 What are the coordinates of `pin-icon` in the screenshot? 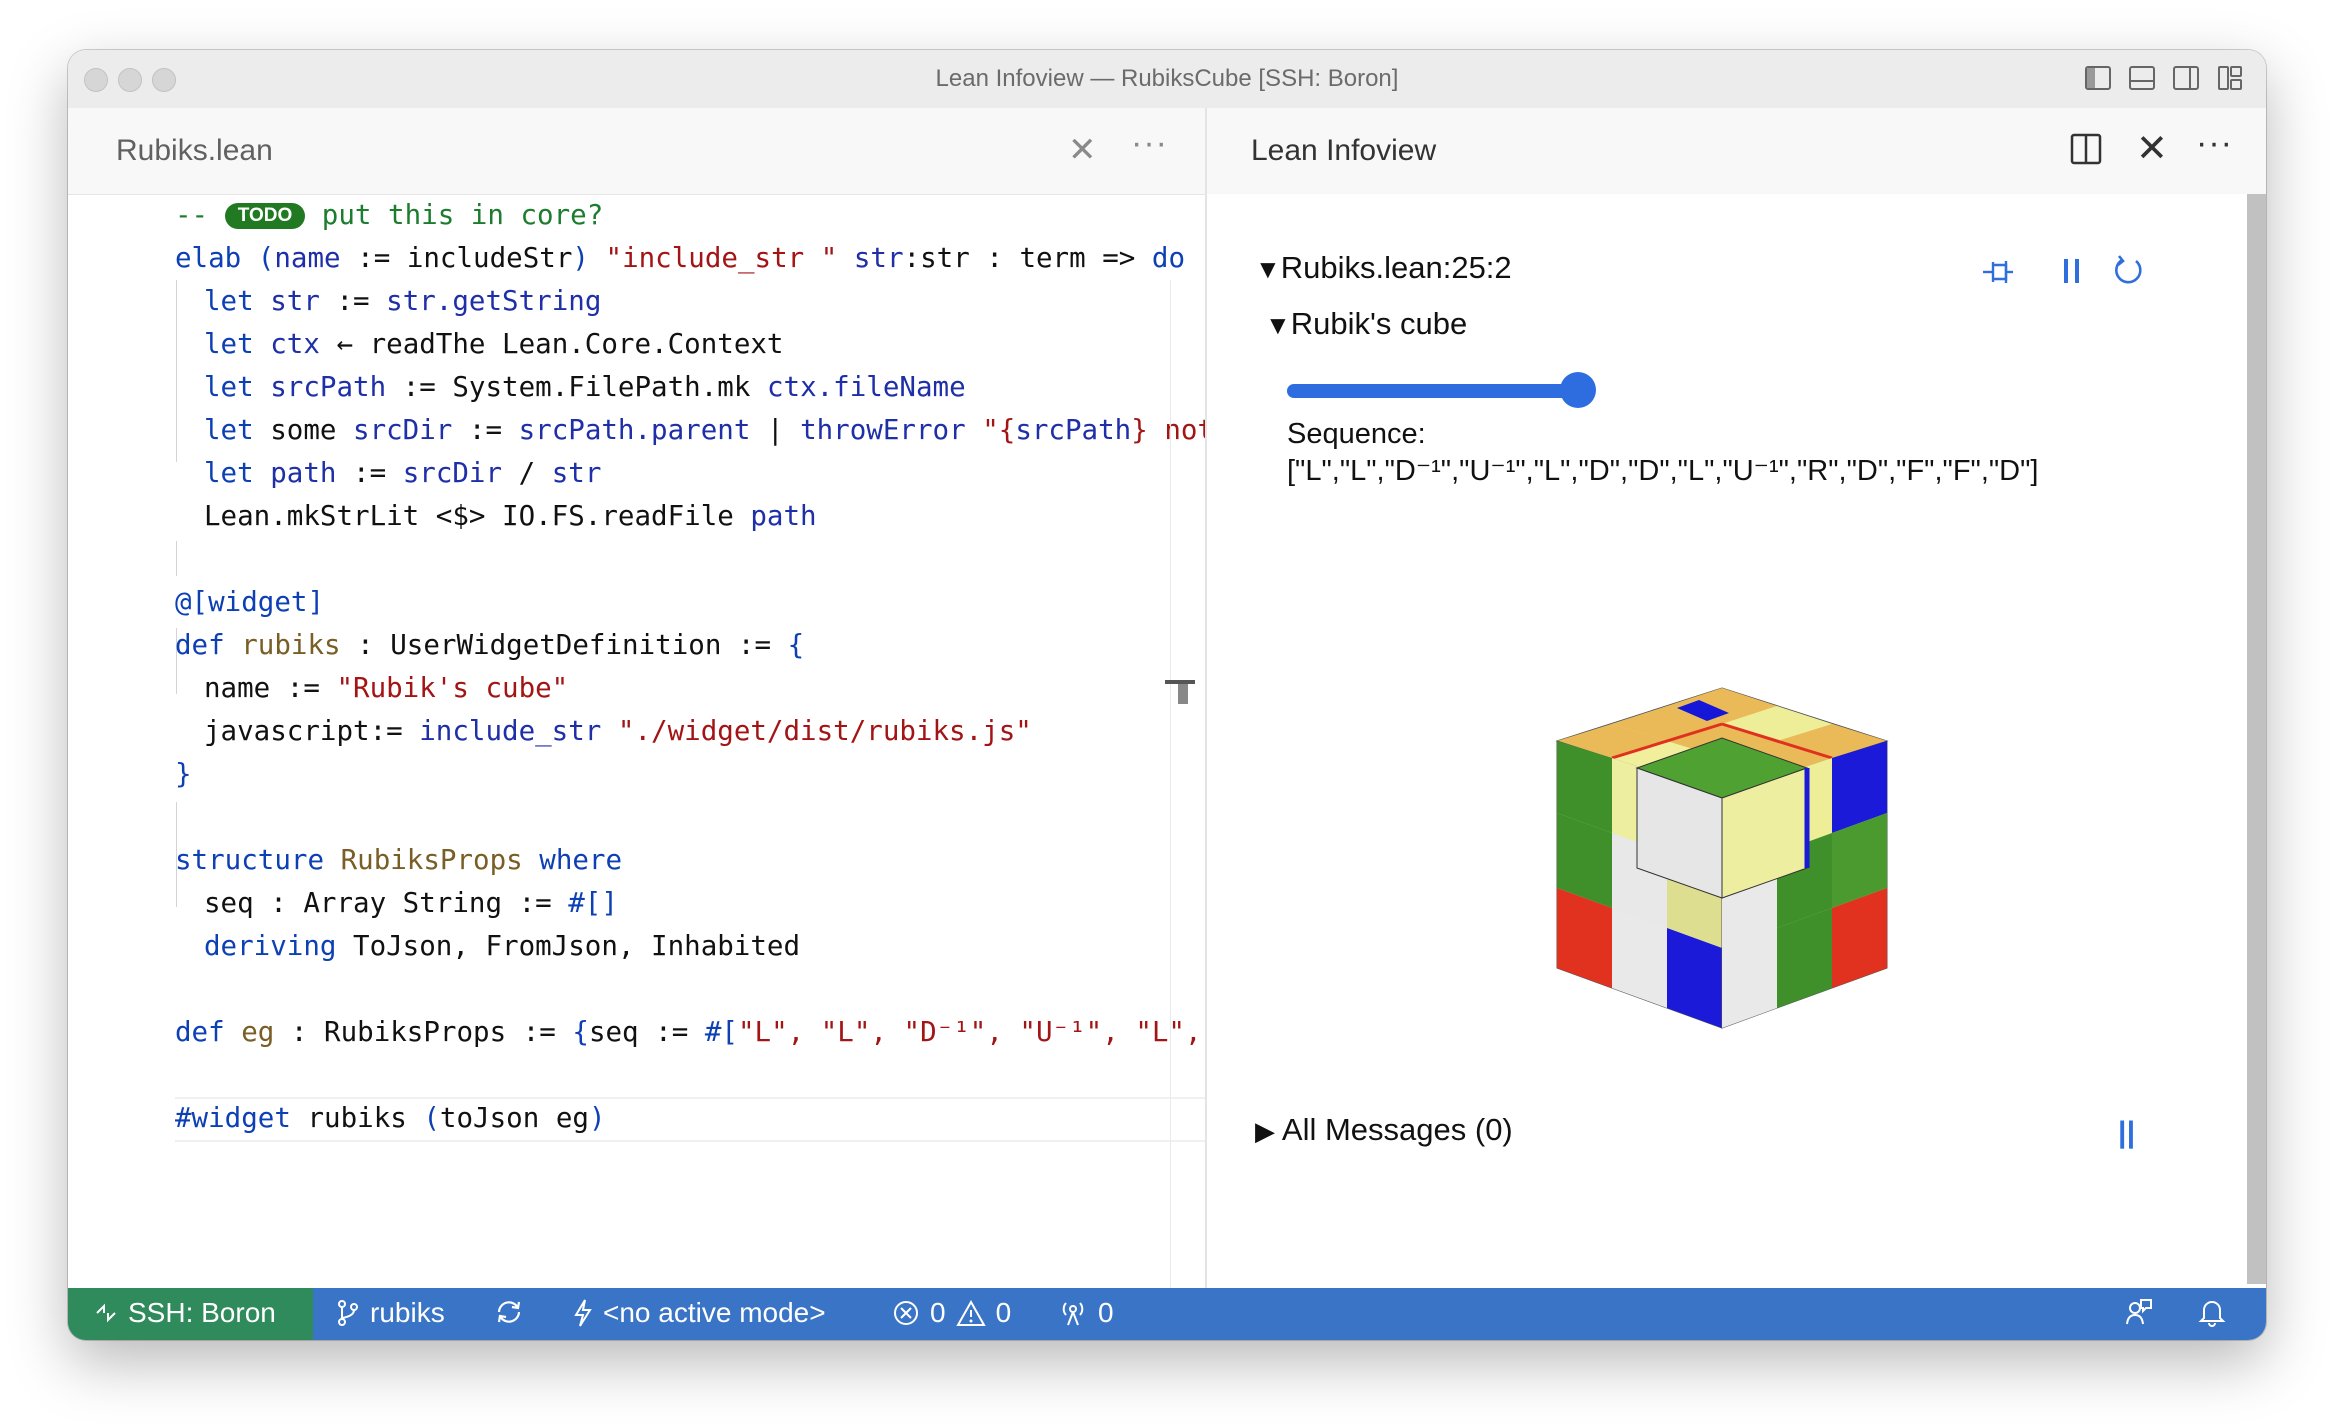 It's located at (1998, 274).